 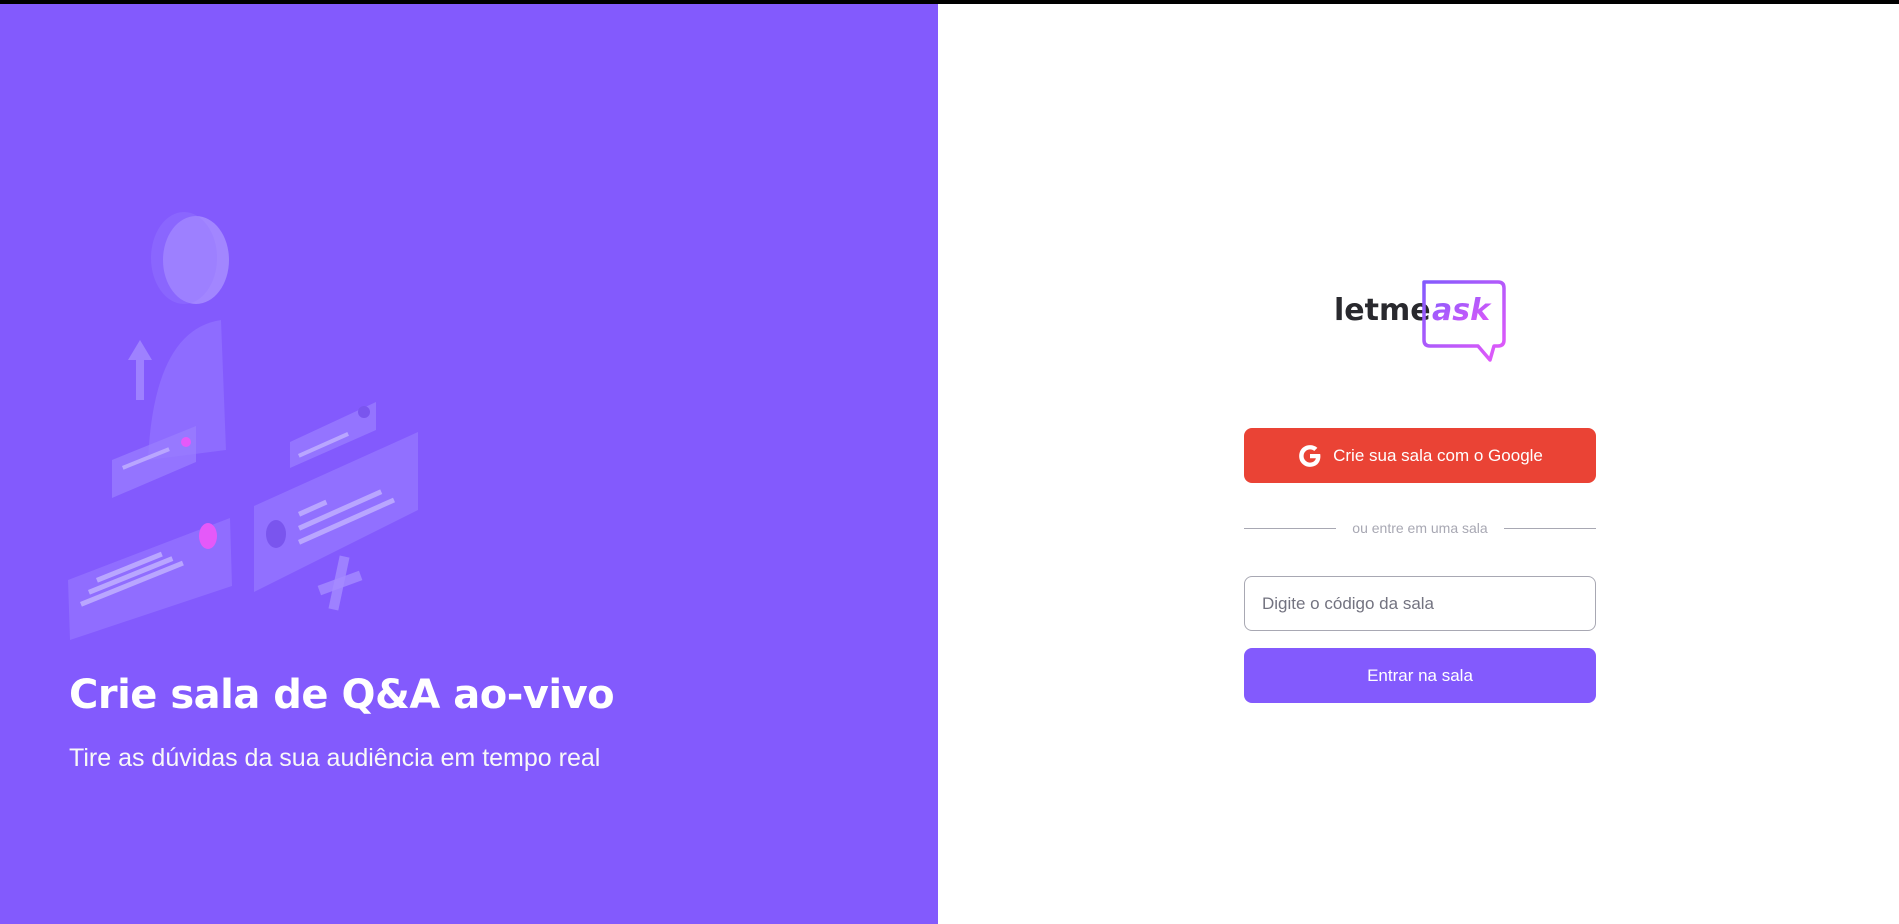 What do you see at coordinates (1290, 528) in the screenshot?
I see `separator-line-left` at bounding box center [1290, 528].